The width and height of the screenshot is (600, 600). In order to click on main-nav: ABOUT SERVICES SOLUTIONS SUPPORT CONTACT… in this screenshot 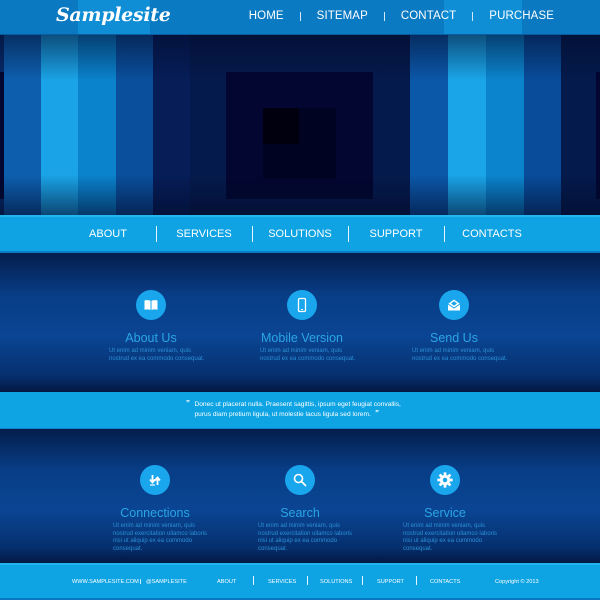, I will do `click(300, 234)`.